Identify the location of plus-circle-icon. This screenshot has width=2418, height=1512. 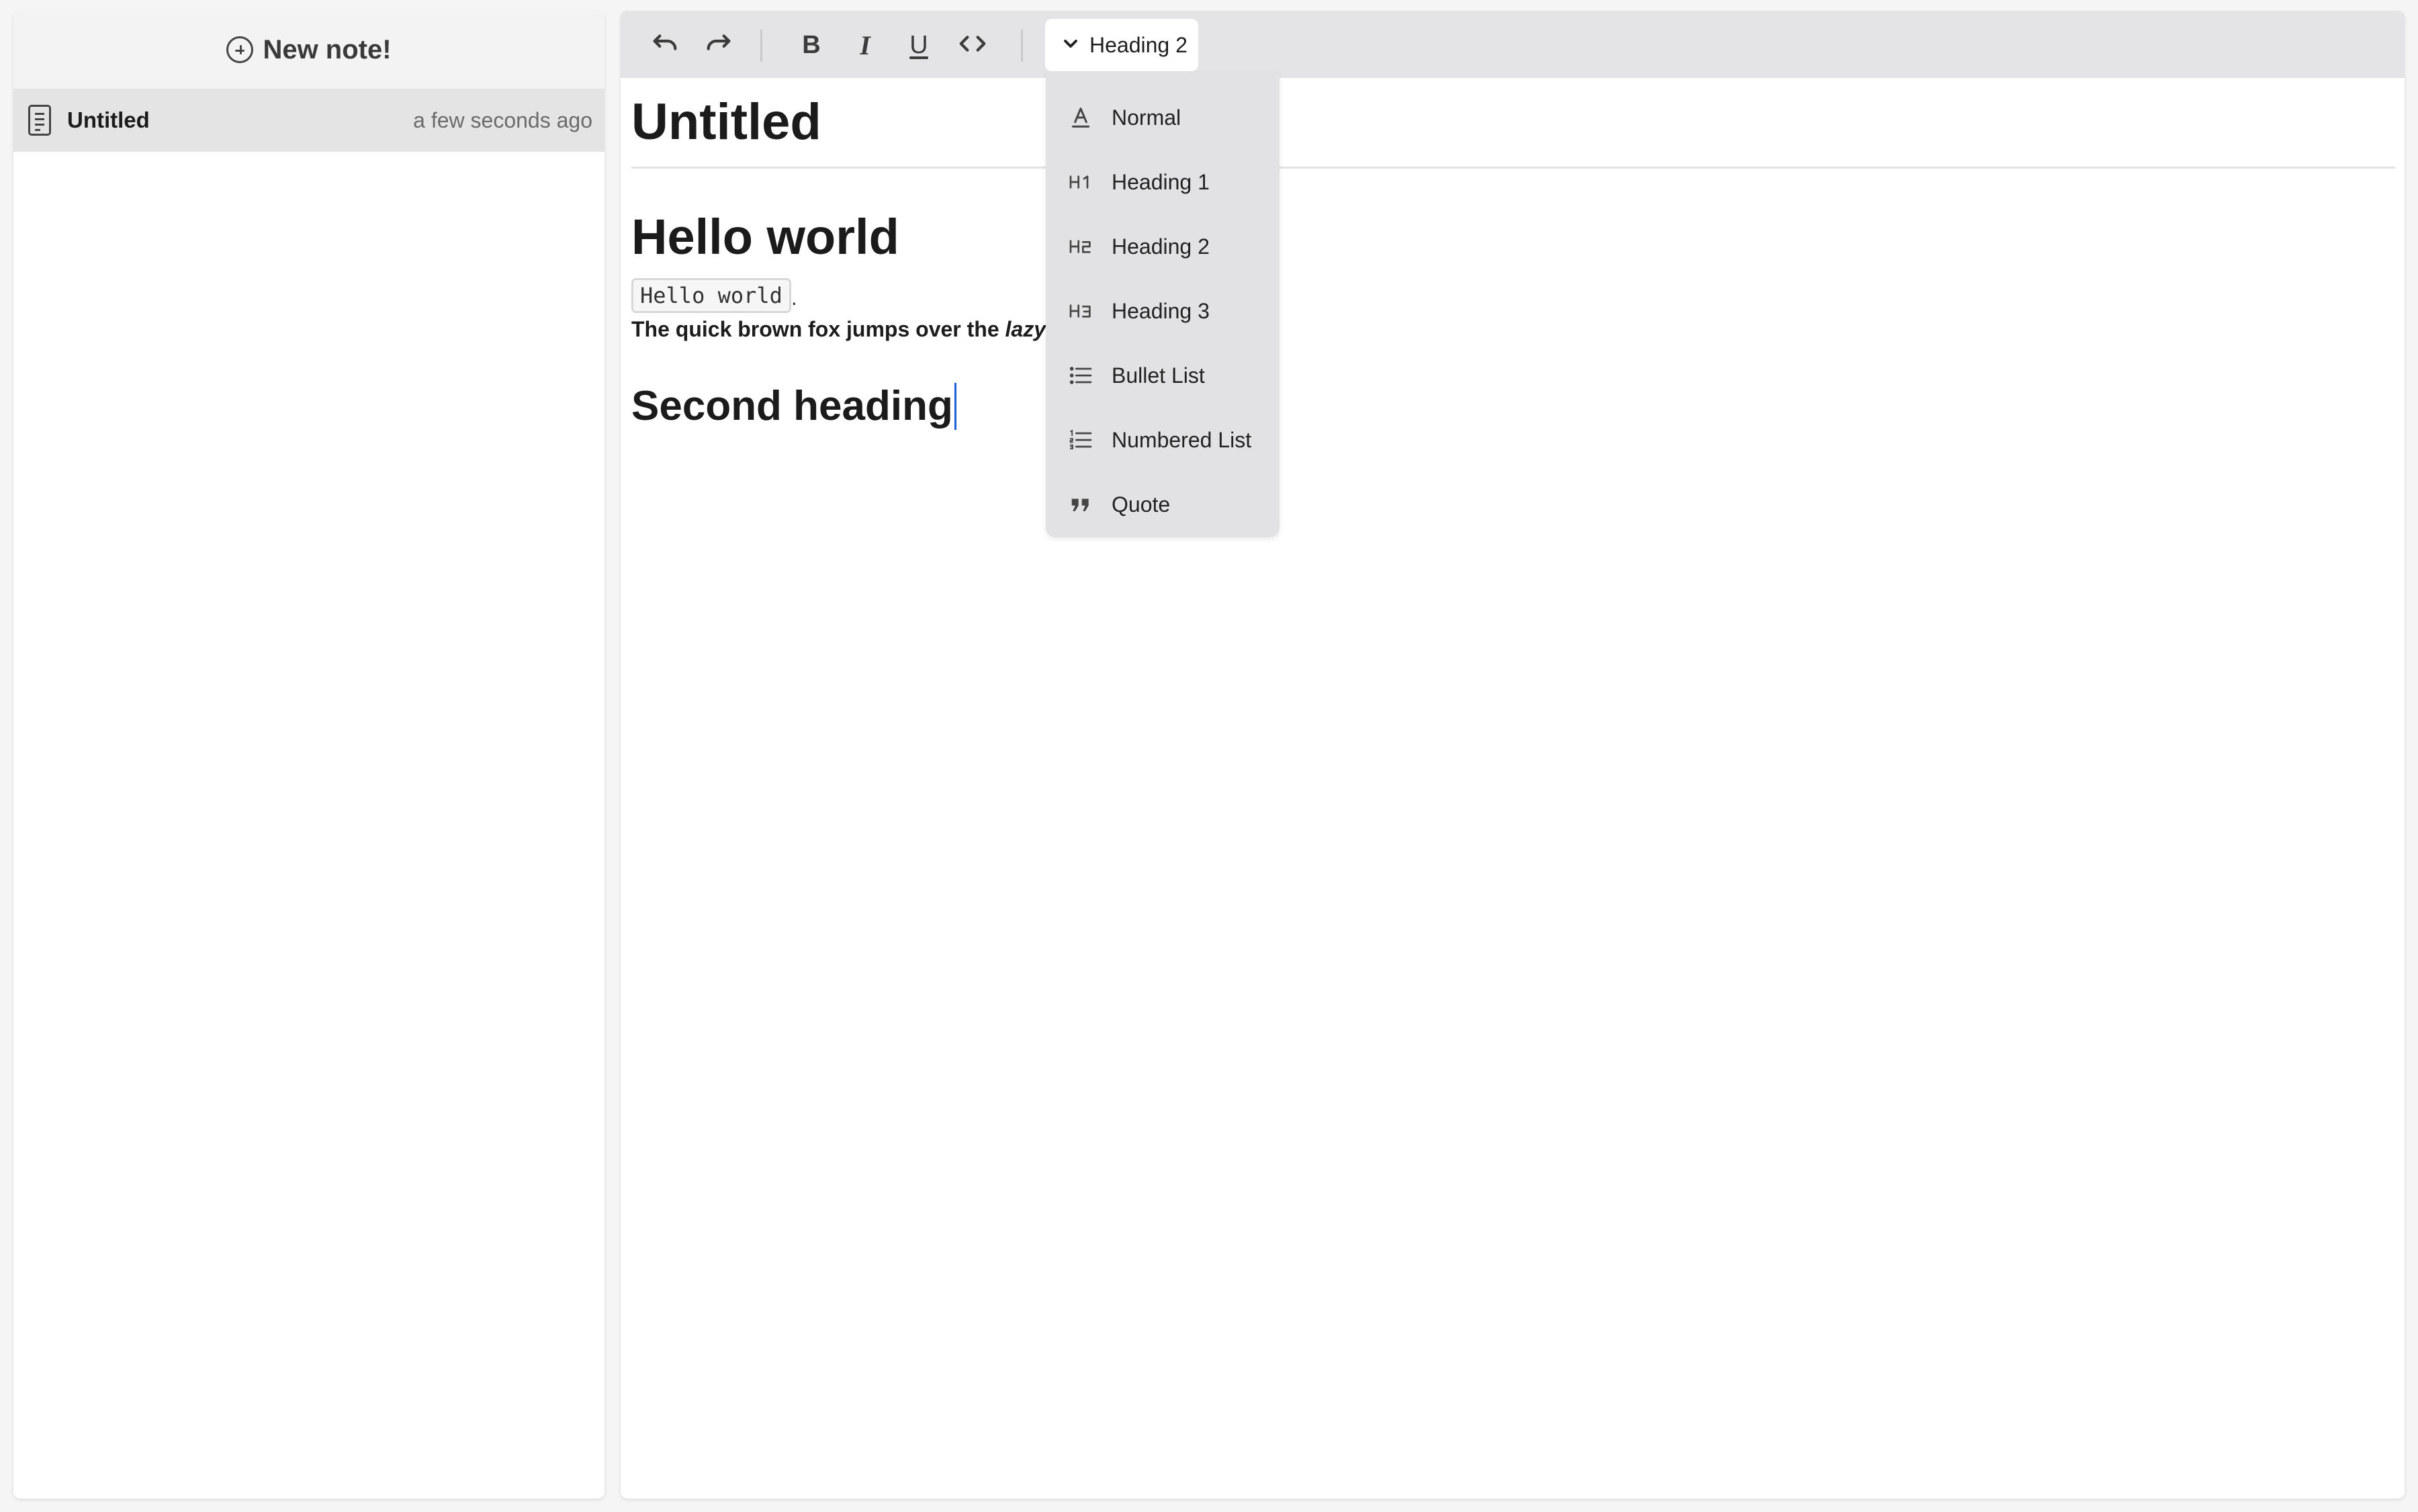
(240, 49).